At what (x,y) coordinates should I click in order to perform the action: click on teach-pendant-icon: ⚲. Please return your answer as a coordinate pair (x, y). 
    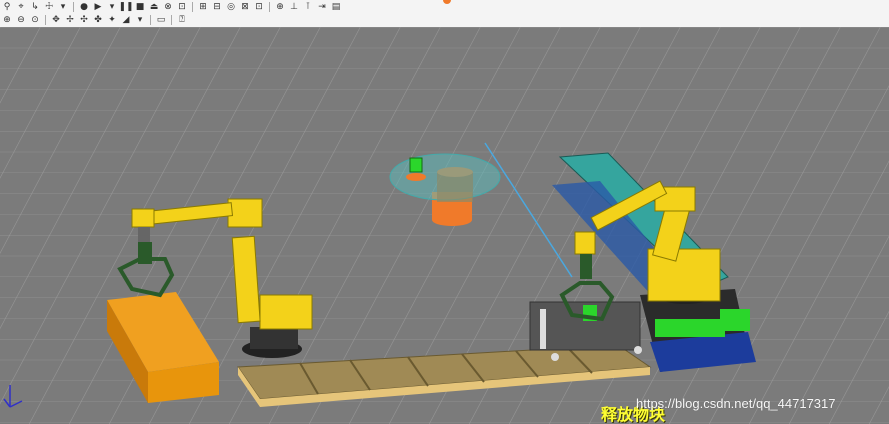
    Looking at the image, I should click on (7, 7).